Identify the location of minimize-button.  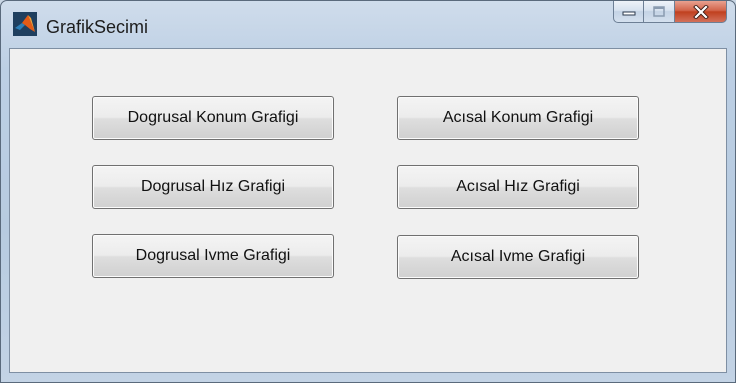
(628, 12).